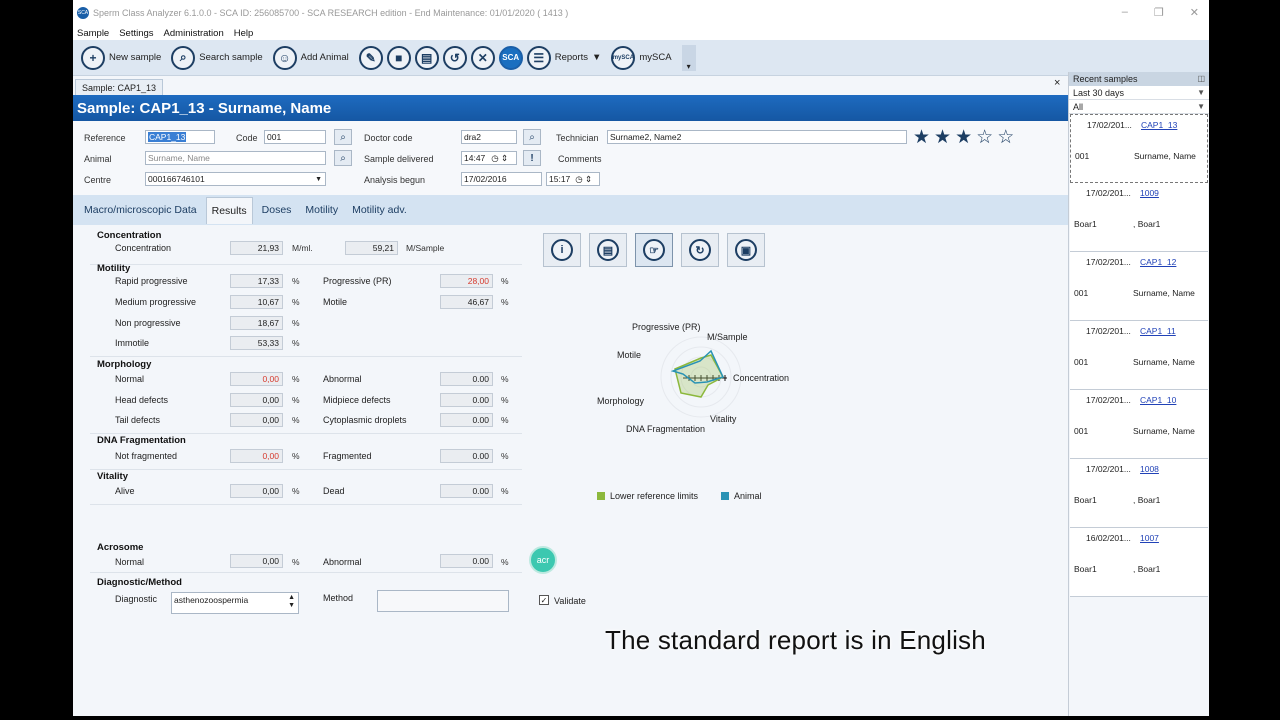 The width and height of the screenshot is (1280, 720). I want to click on search-animal-button: ⌕, so click(343, 158).